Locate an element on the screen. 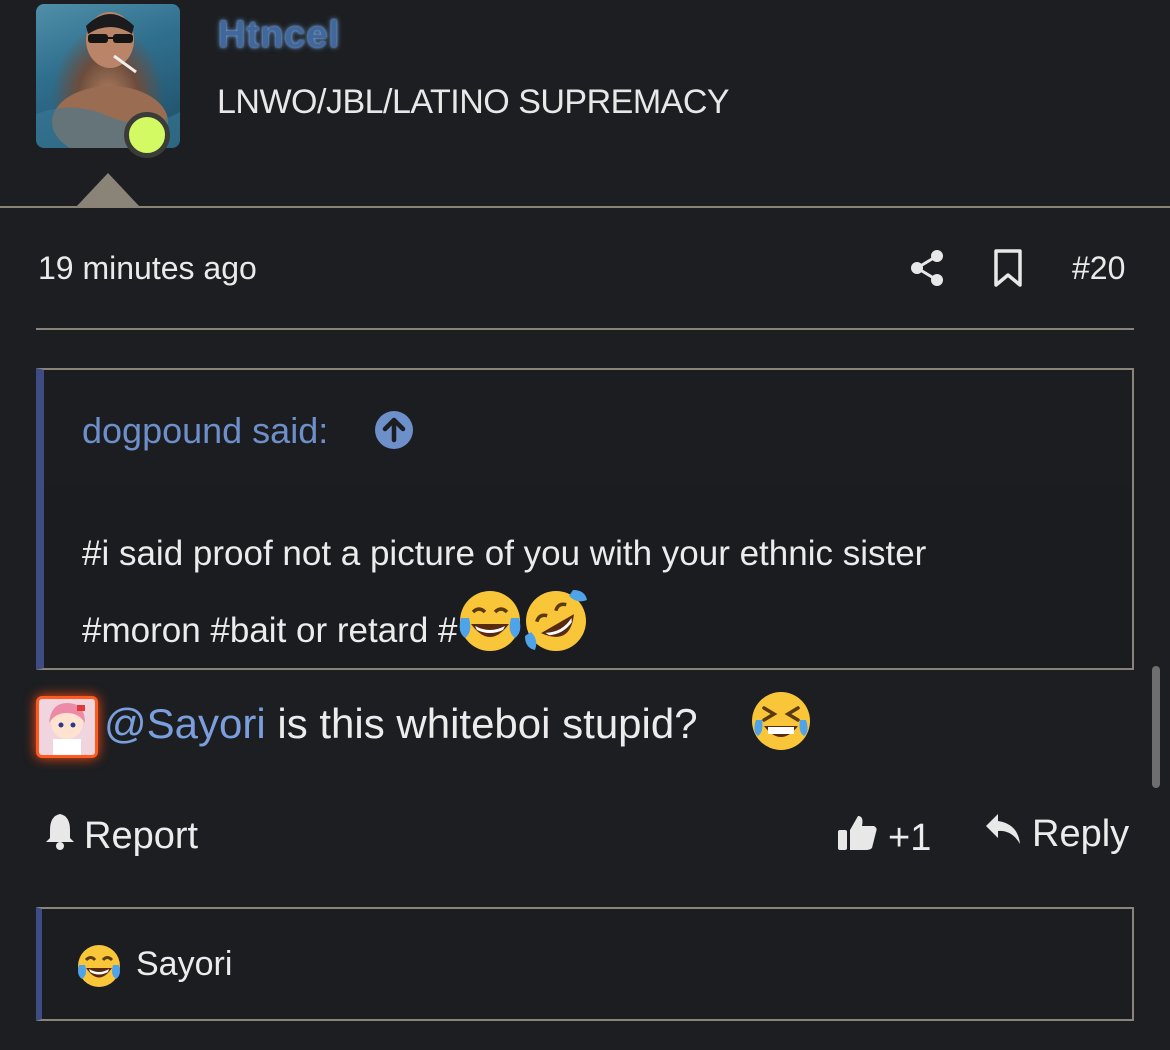  user-title: LNWO/JBL/LATINO SUPREMACY is located at coordinates (473, 102).